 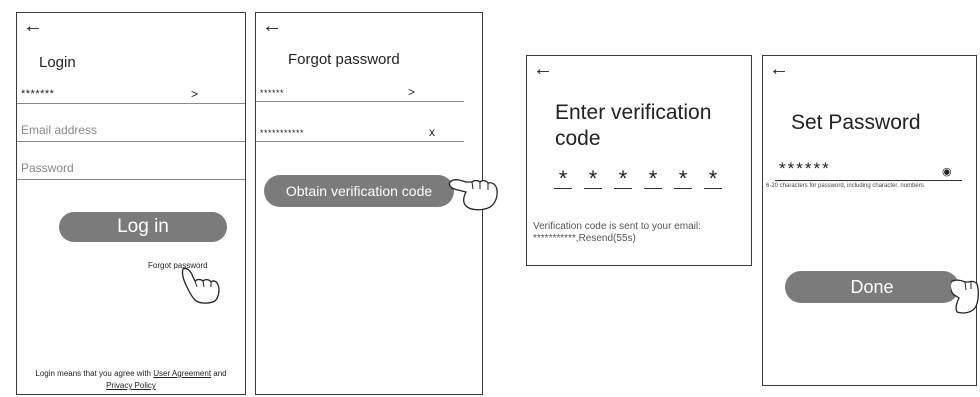 I want to click on page-title: Login, so click(x=57, y=62).